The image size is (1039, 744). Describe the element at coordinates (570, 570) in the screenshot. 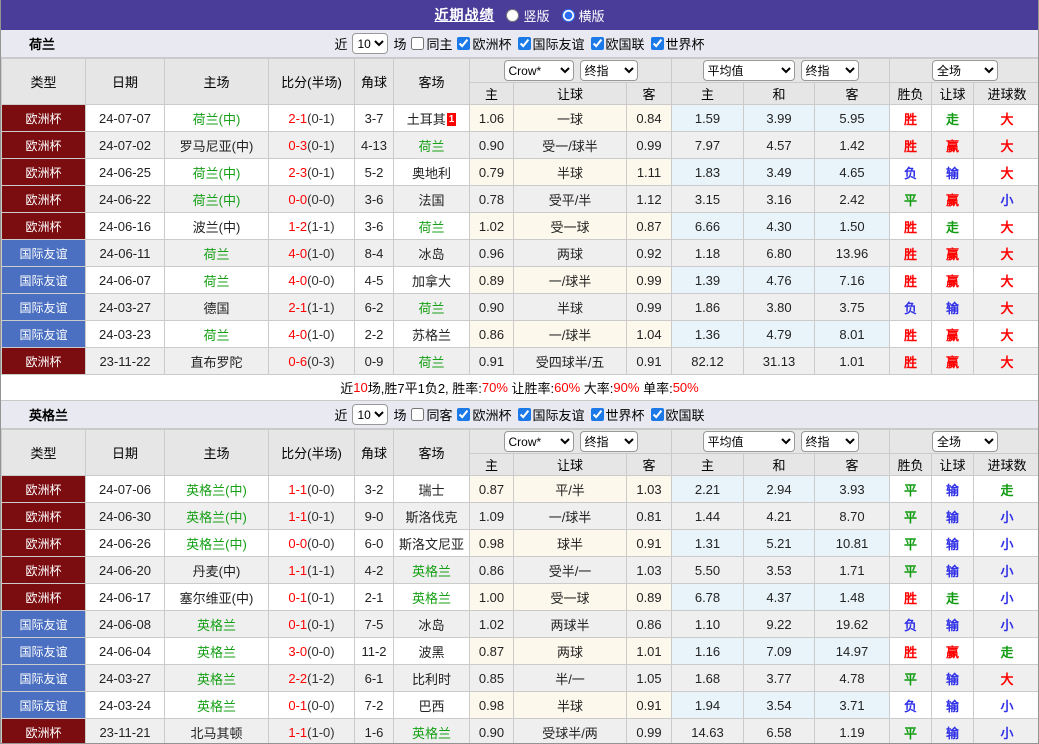

I see `handicap-line: 受半/一` at that location.